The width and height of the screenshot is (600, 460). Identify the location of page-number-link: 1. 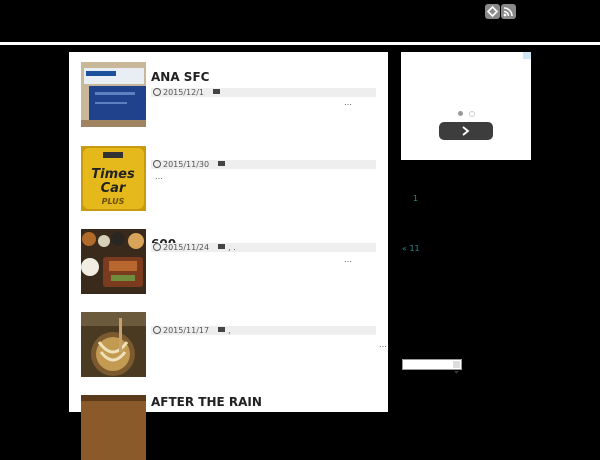
(415, 198).